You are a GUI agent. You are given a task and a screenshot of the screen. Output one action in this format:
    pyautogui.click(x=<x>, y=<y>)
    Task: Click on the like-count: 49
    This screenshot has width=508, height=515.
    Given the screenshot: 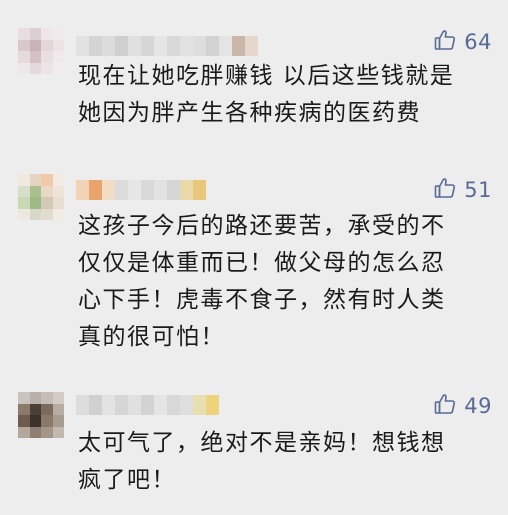 What is the action you would take?
    pyautogui.click(x=478, y=406)
    